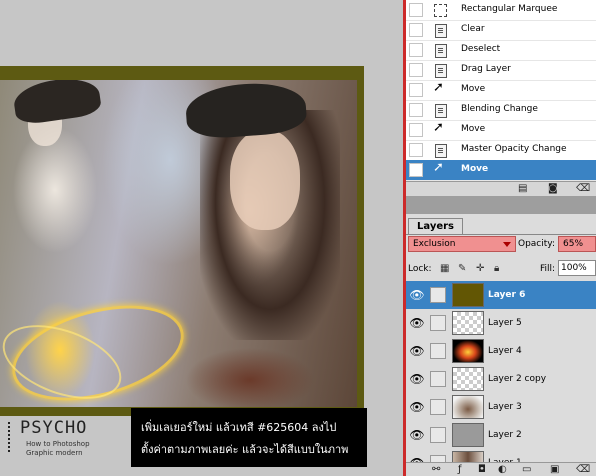 This screenshot has height=476, width=596. What do you see at coordinates (505, 323) in the screenshot?
I see `layer-name: Layer 5` at bounding box center [505, 323].